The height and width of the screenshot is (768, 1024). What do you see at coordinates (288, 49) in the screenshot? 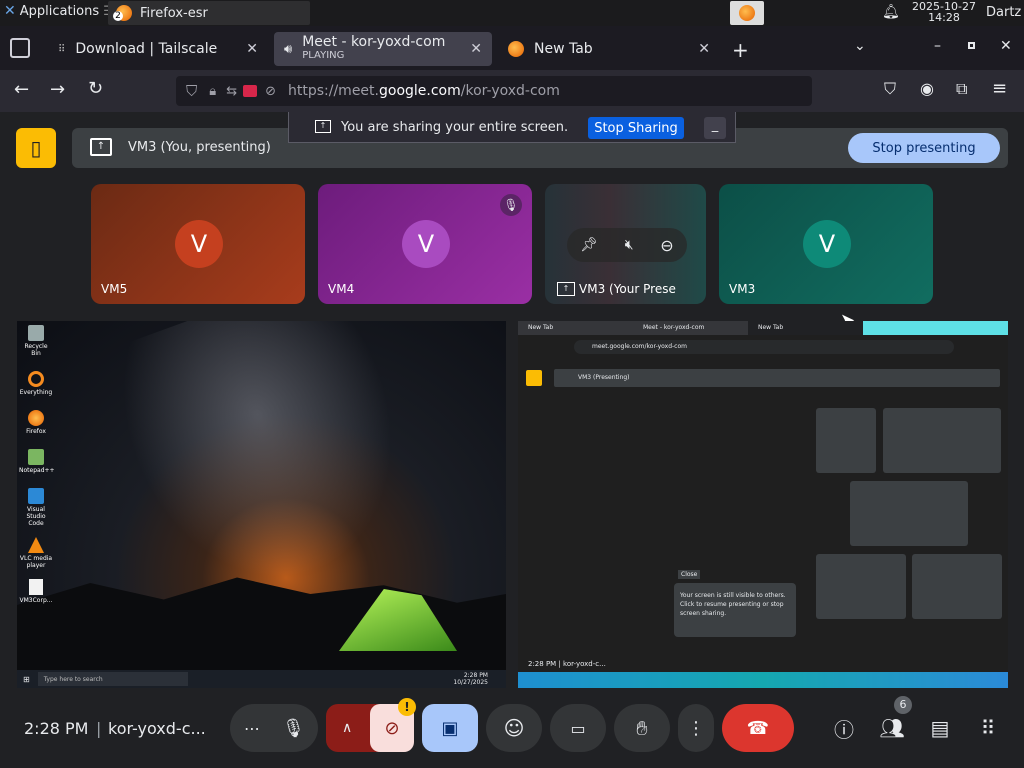
I see `meet-audio-icon: 🔊︎` at bounding box center [288, 49].